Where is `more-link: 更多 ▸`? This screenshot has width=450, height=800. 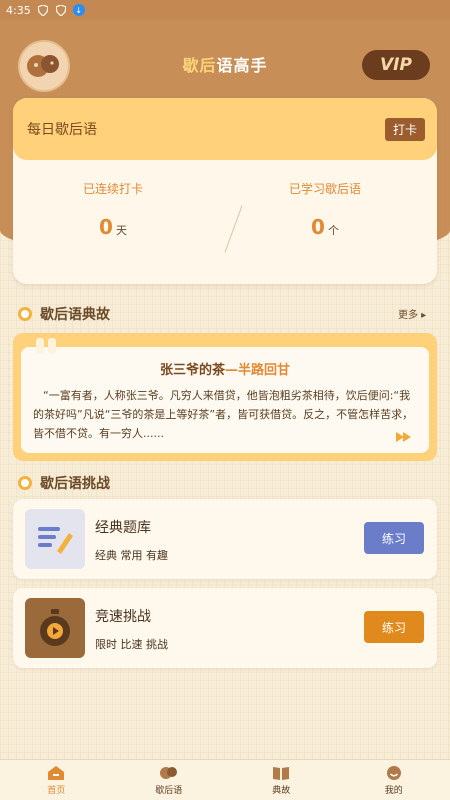 more-link: 更多 ▸ is located at coordinates (412, 313).